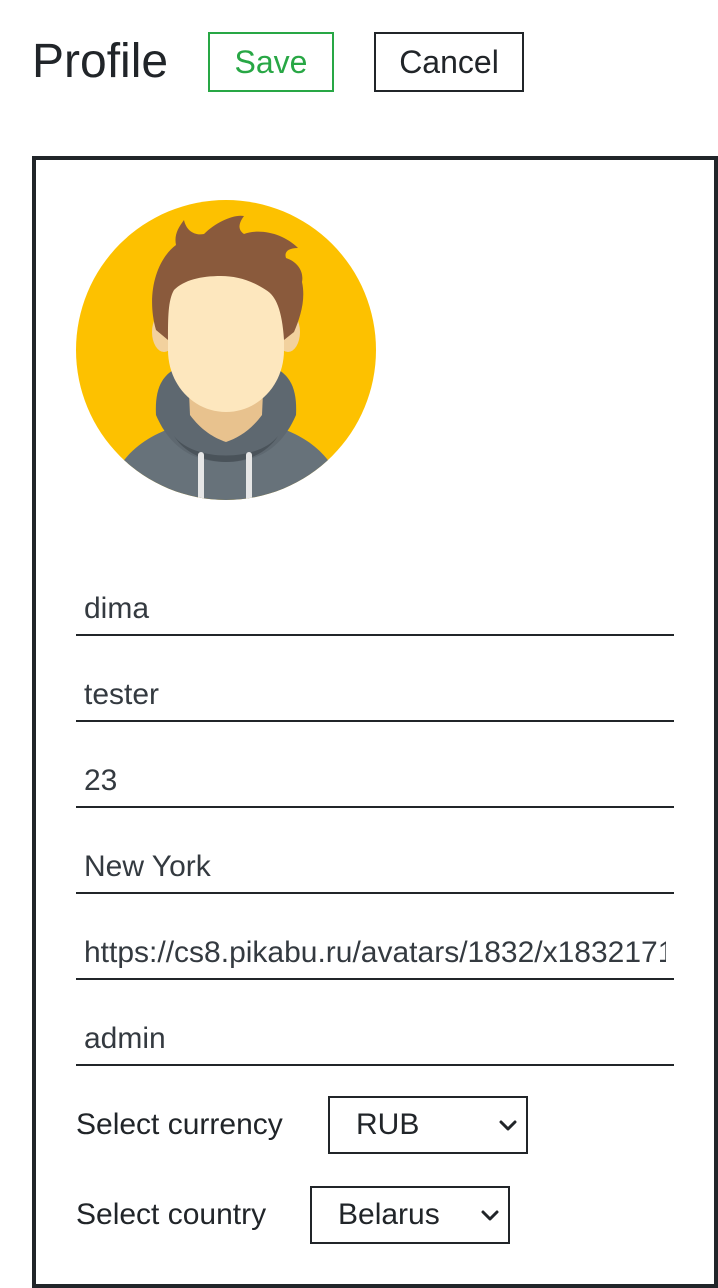 This screenshot has width=718, height=1288. I want to click on user-avatar-icon, so click(226, 350).